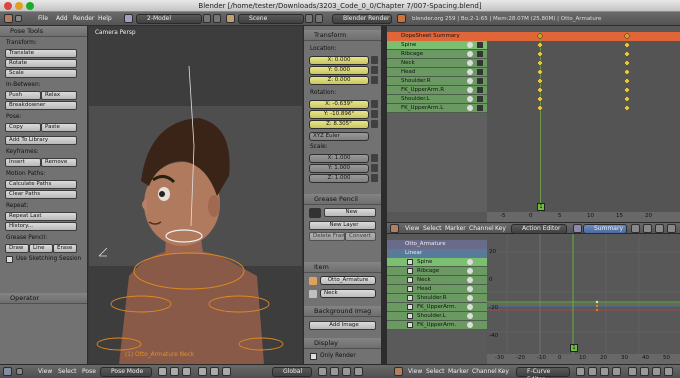  I want to click on menu-key: Key, so click(503, 371).